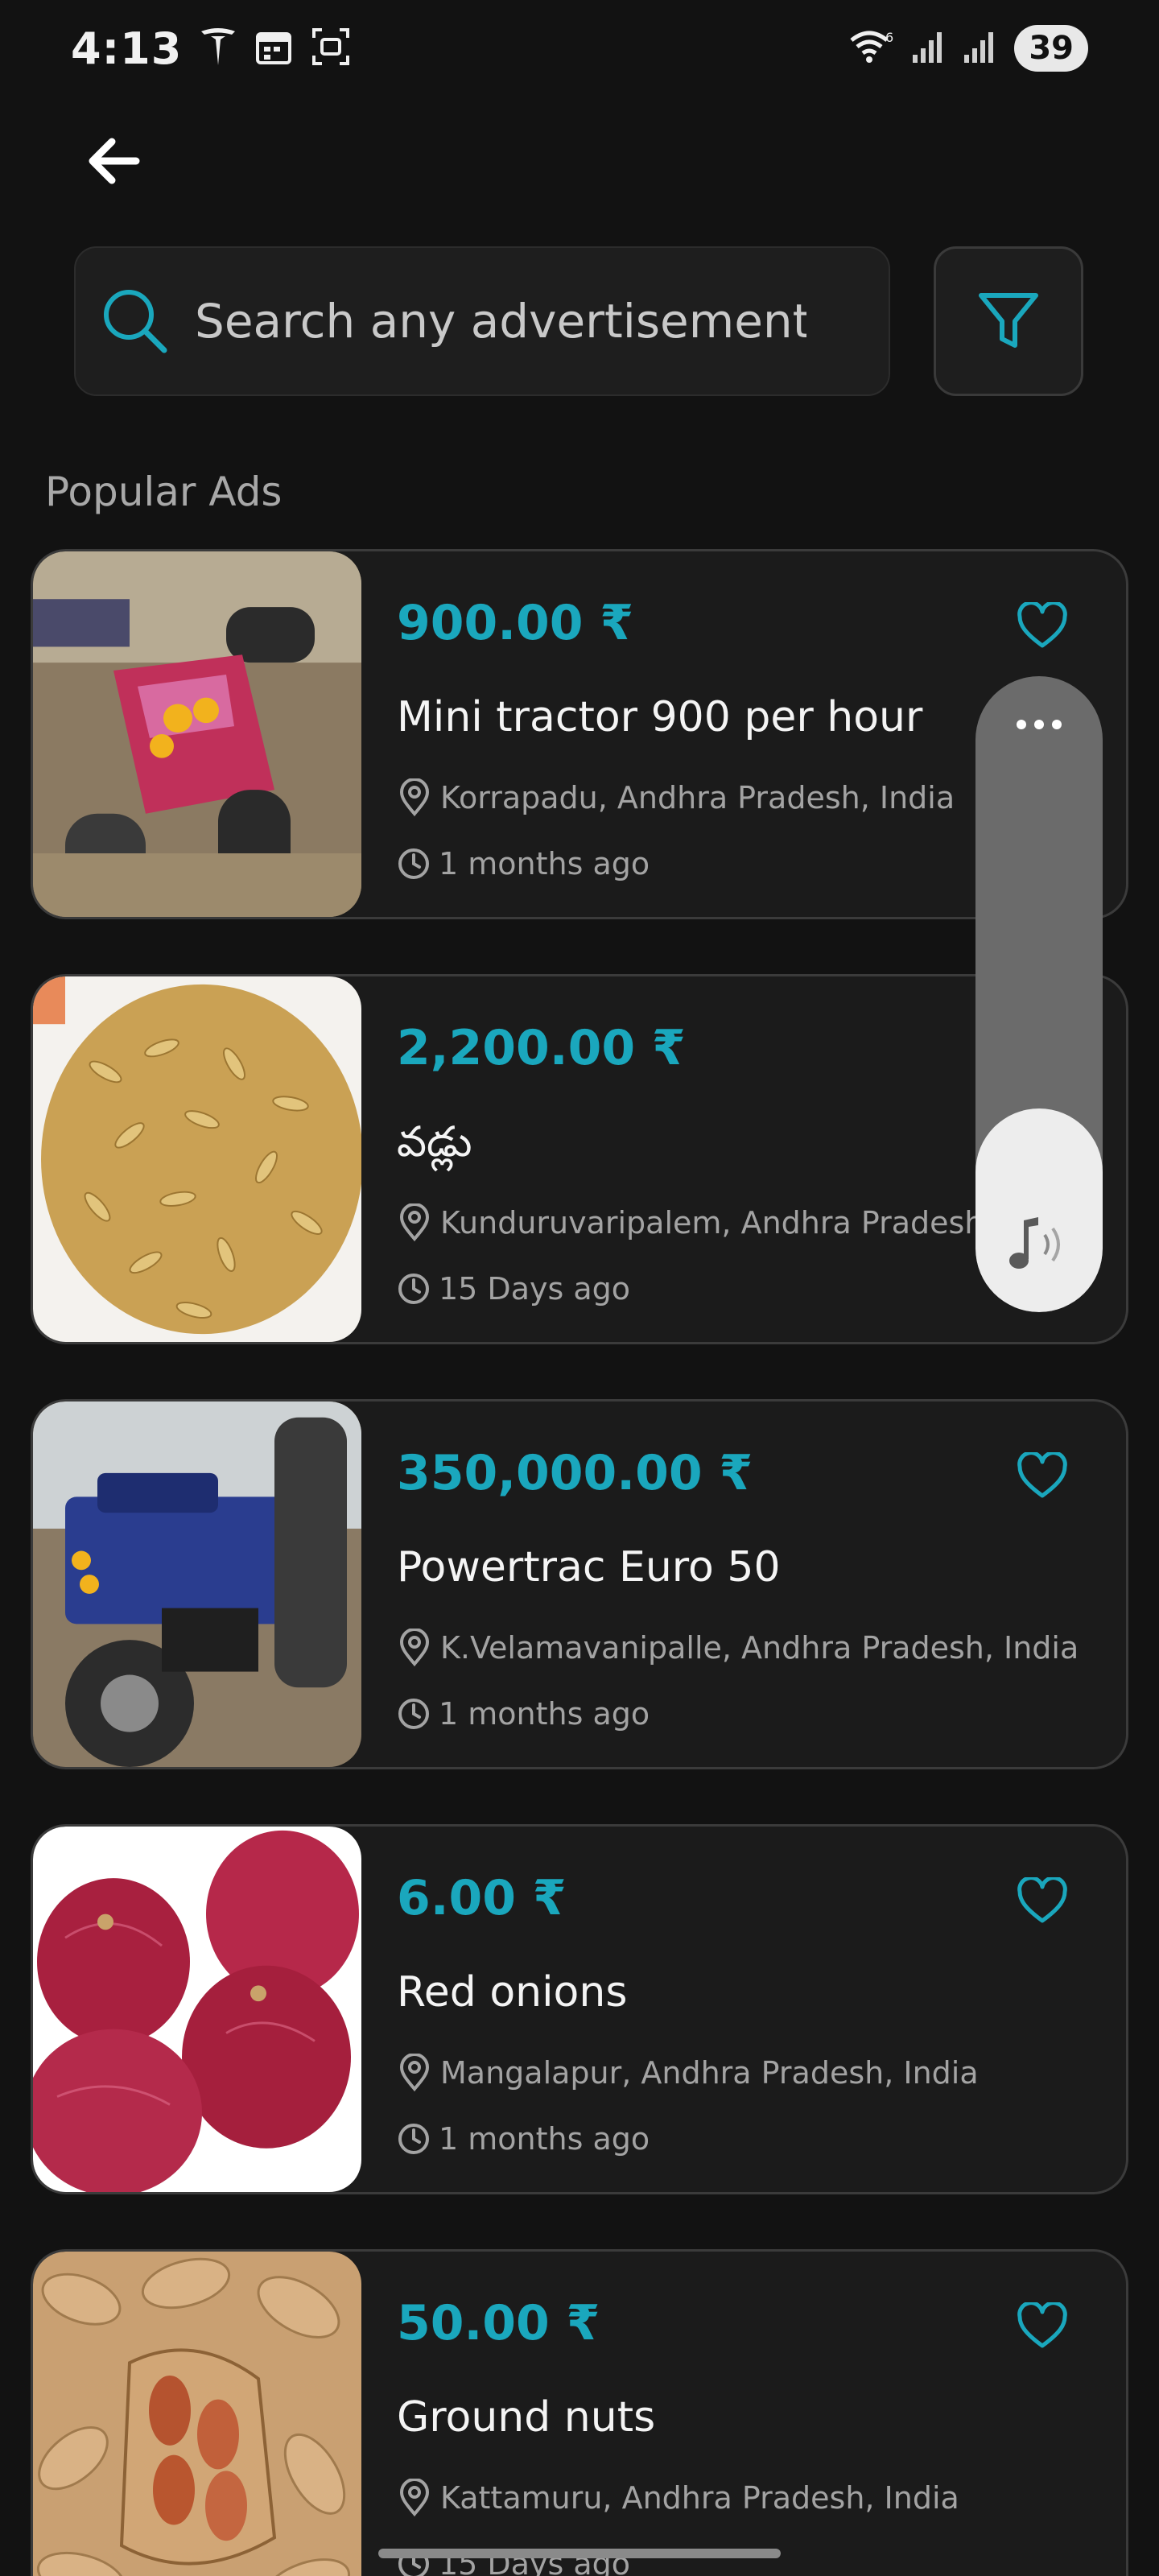  I want to click on search-box, so click(482, 321).